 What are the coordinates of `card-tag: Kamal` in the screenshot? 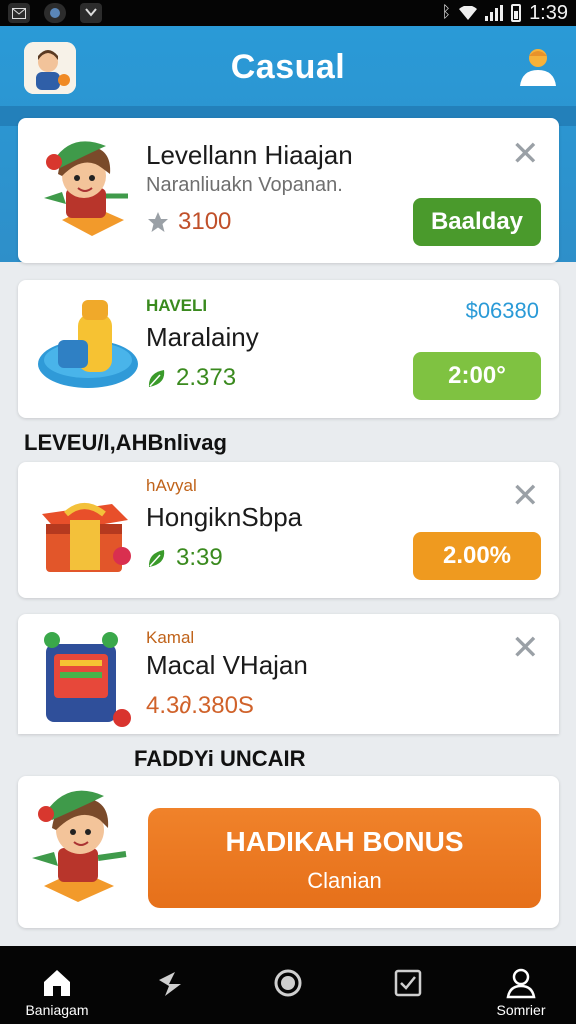 It's located at (170, 637).